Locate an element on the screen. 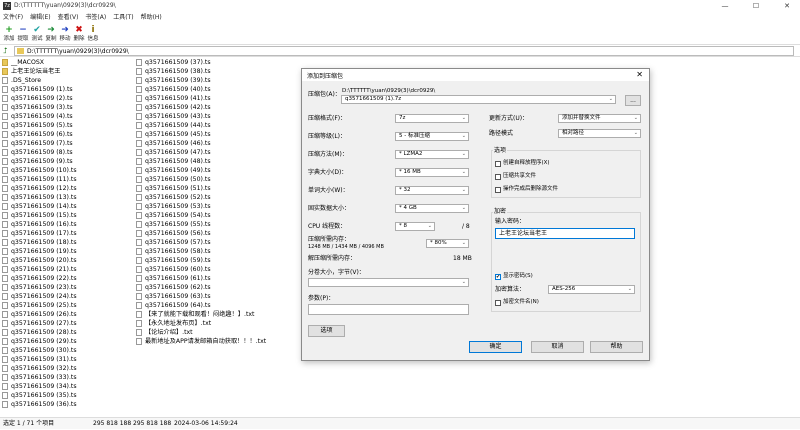 The width and height of the screenshot is (800, 430). file-item: q3571661509 (61).ts is located at coordinates (216, 278).